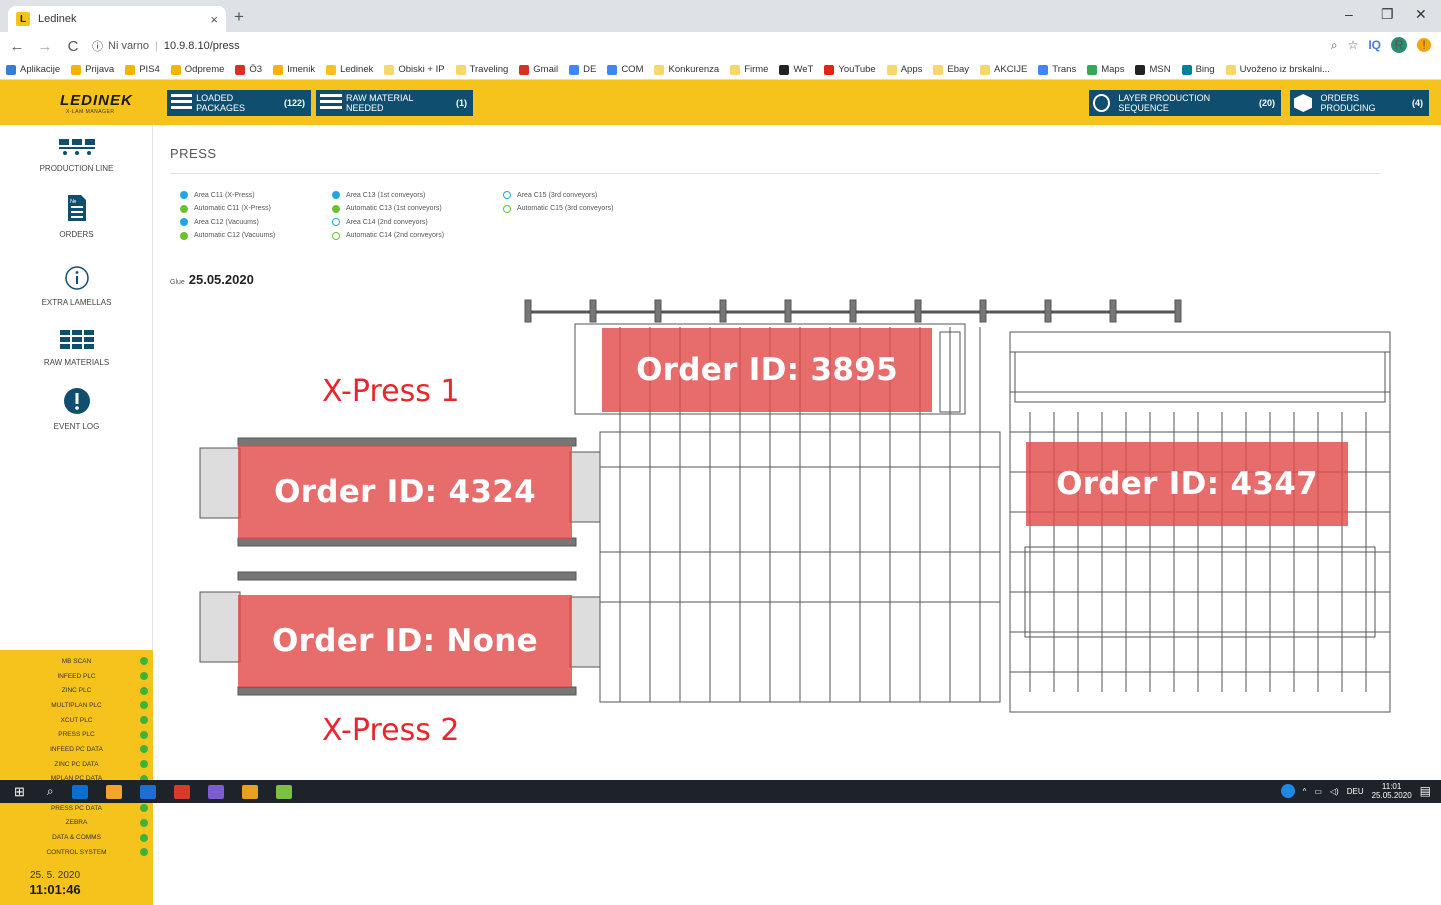  I want to click on bookmark-item: Prijava, so click(92, 69).